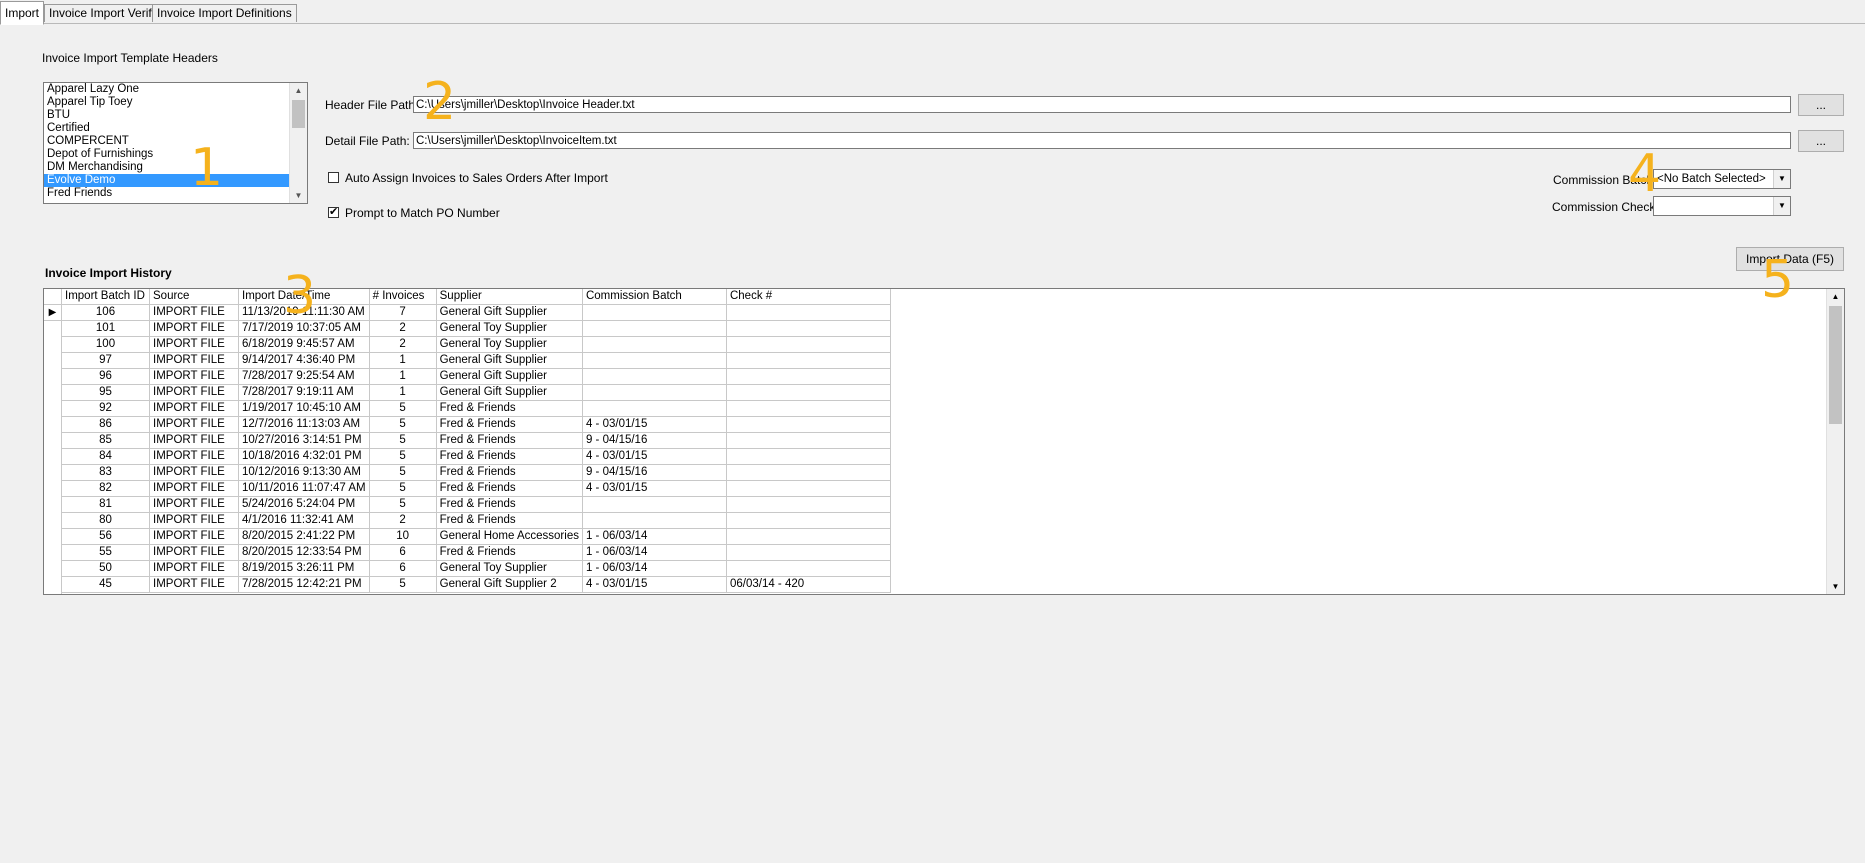  I want to click on current-row-indicator-icon: ▶, so click(52, 313).